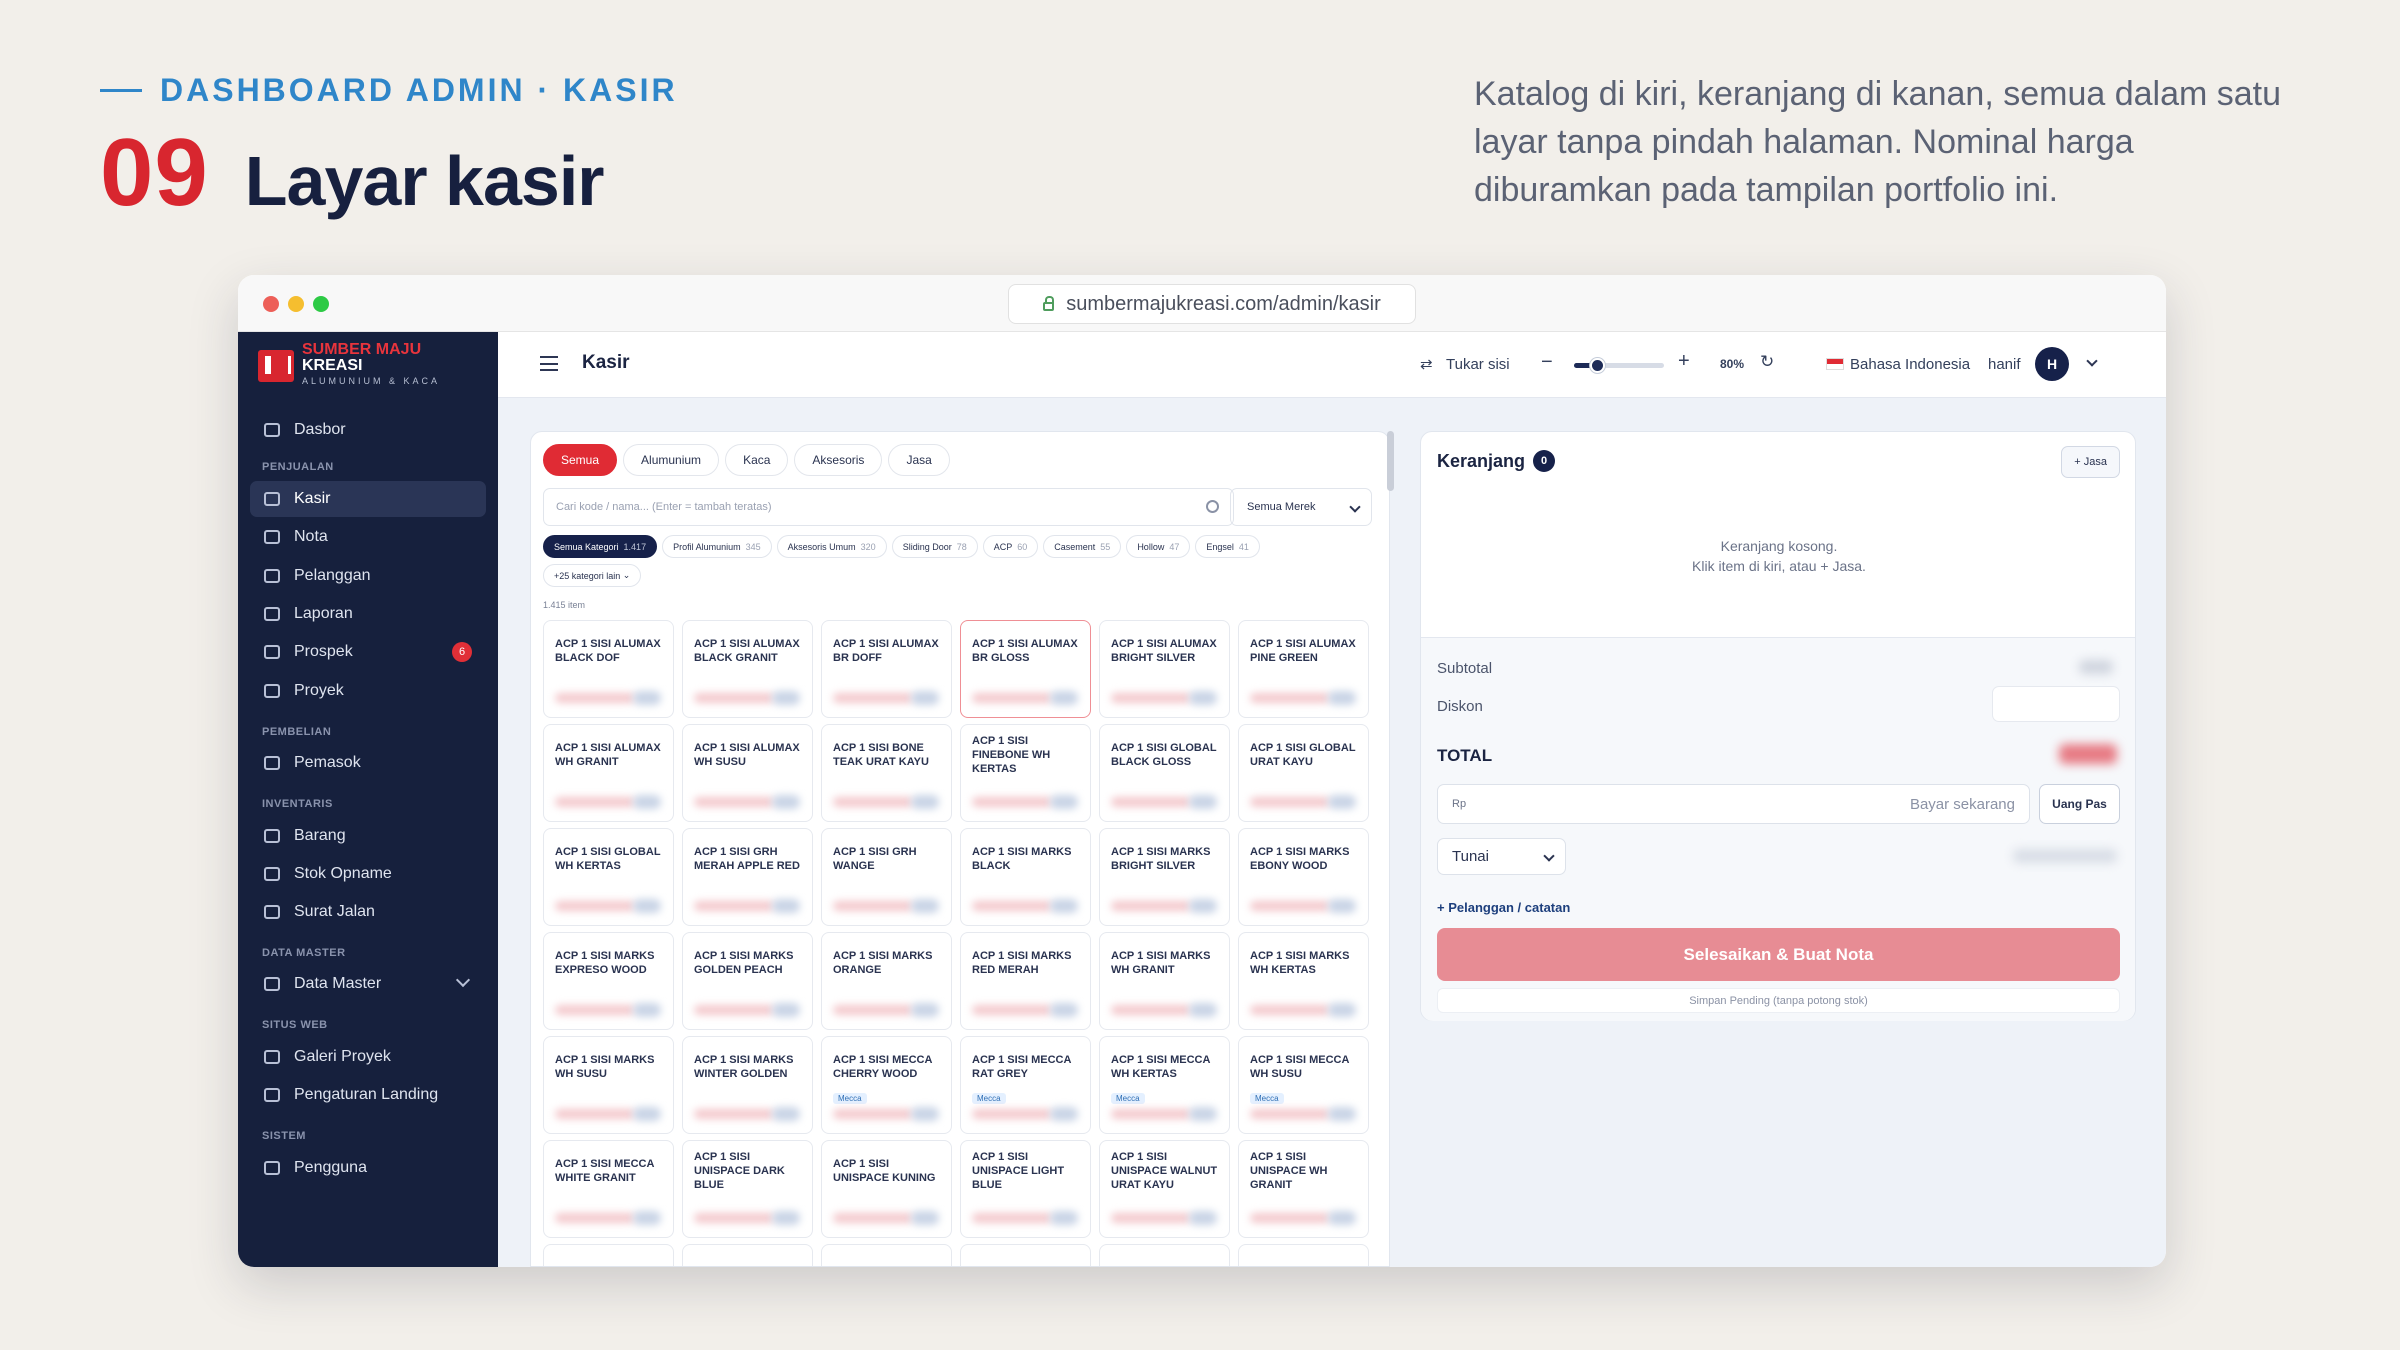  Describe the element at coordinates (1164, 877) in the screenshot. I see `product-card: ACP 1 SISI MARKS BRIGHT SILVER` at that location.